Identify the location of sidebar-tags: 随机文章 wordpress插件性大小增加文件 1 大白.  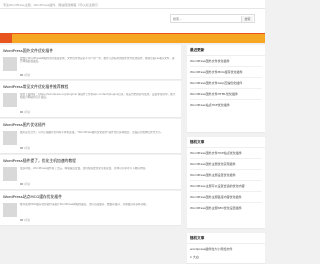
(226, 248).